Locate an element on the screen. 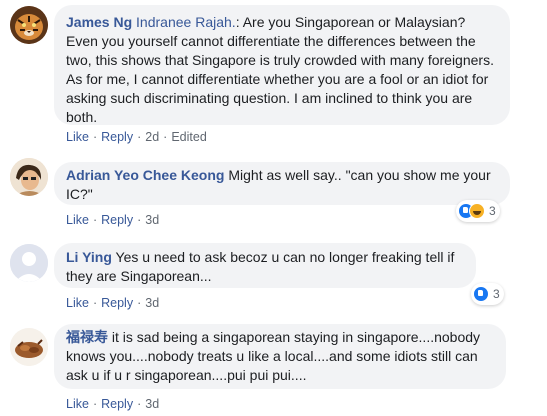 This screenshot has height=416, width=547. timestamp: 2d is located at coordinates (152, 137).